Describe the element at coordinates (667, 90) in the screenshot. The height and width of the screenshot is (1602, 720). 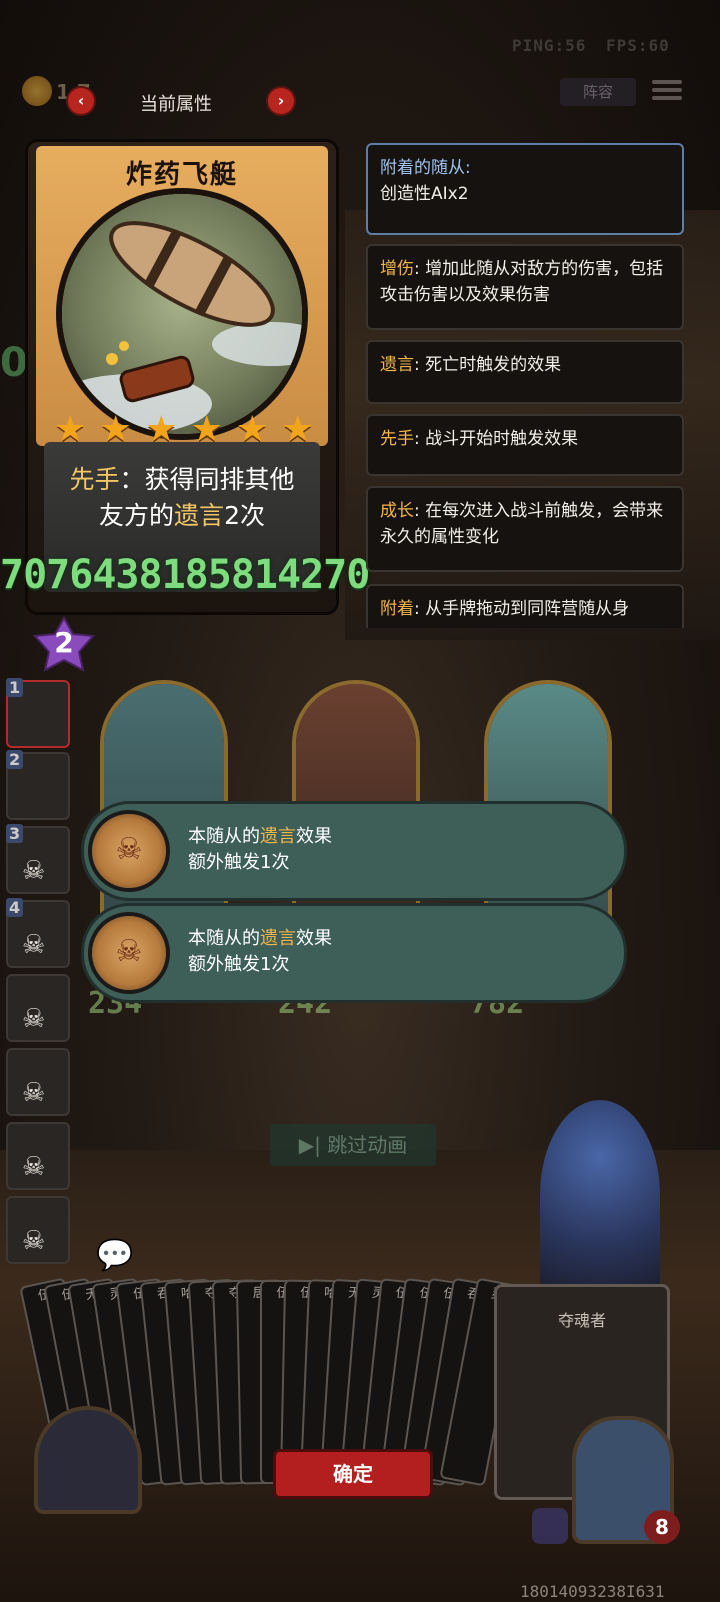
I see `menu-icon` at that location.